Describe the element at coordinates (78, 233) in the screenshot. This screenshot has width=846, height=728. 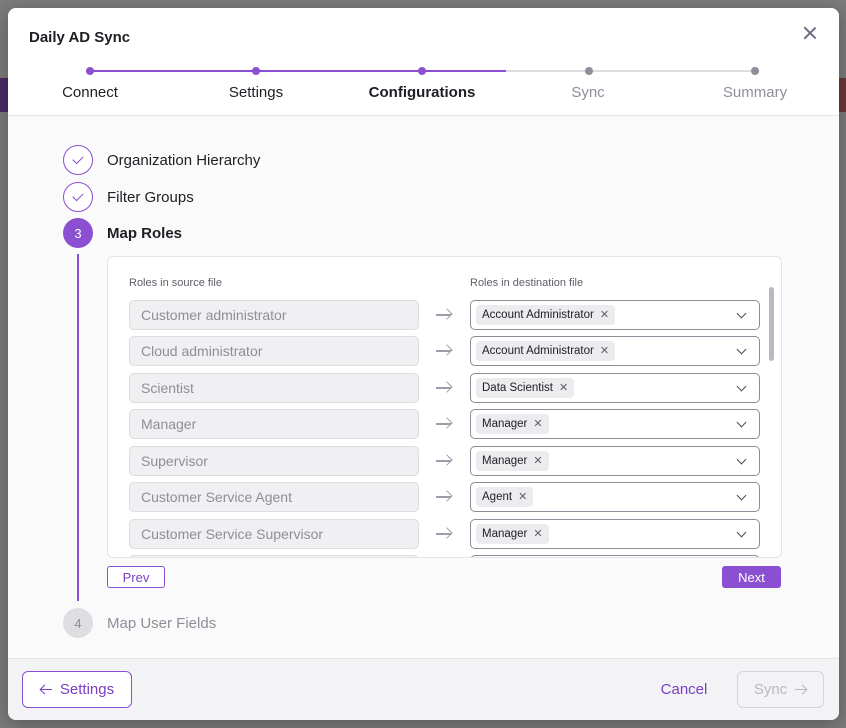
I see `step-circle-map-roles: 3` at that location.